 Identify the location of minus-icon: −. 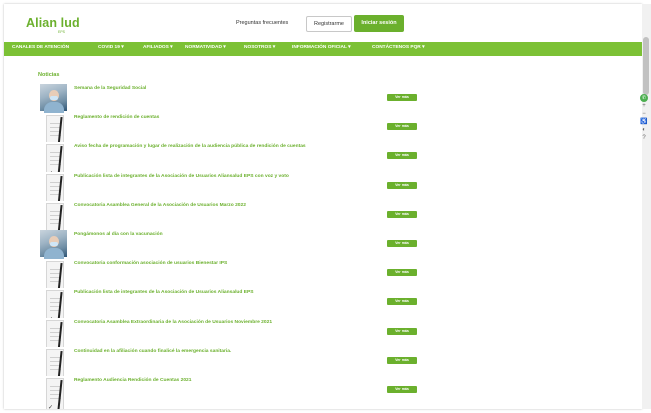
(644, 114).